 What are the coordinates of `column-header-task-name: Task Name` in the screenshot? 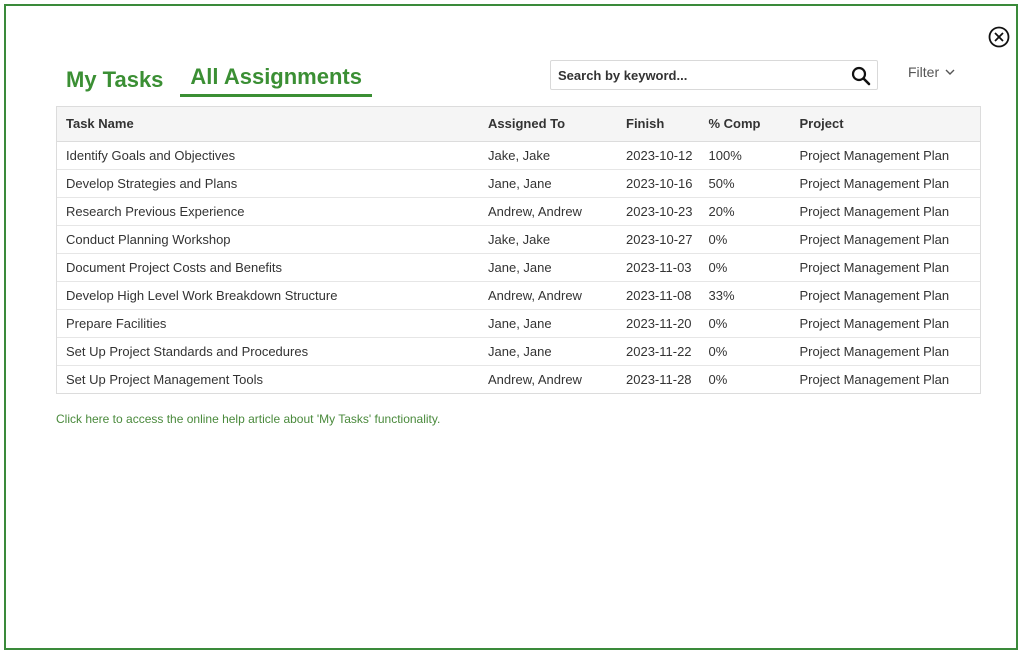 It's located at (268, 124).